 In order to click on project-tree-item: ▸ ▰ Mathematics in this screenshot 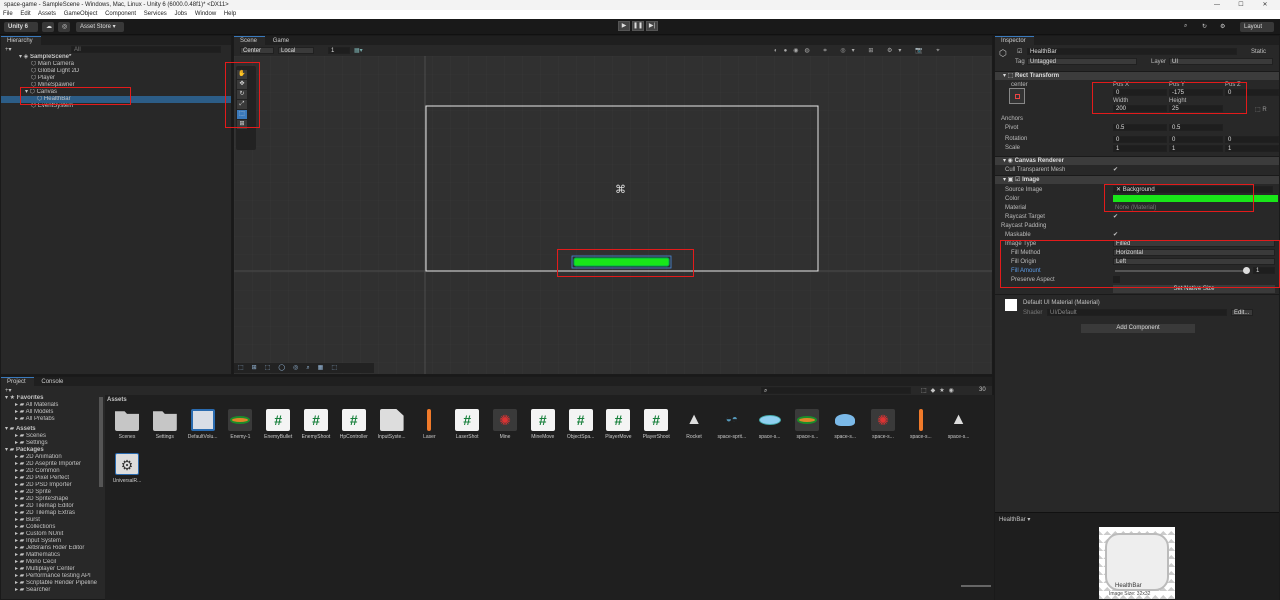, I will do `click(52, 555)`.